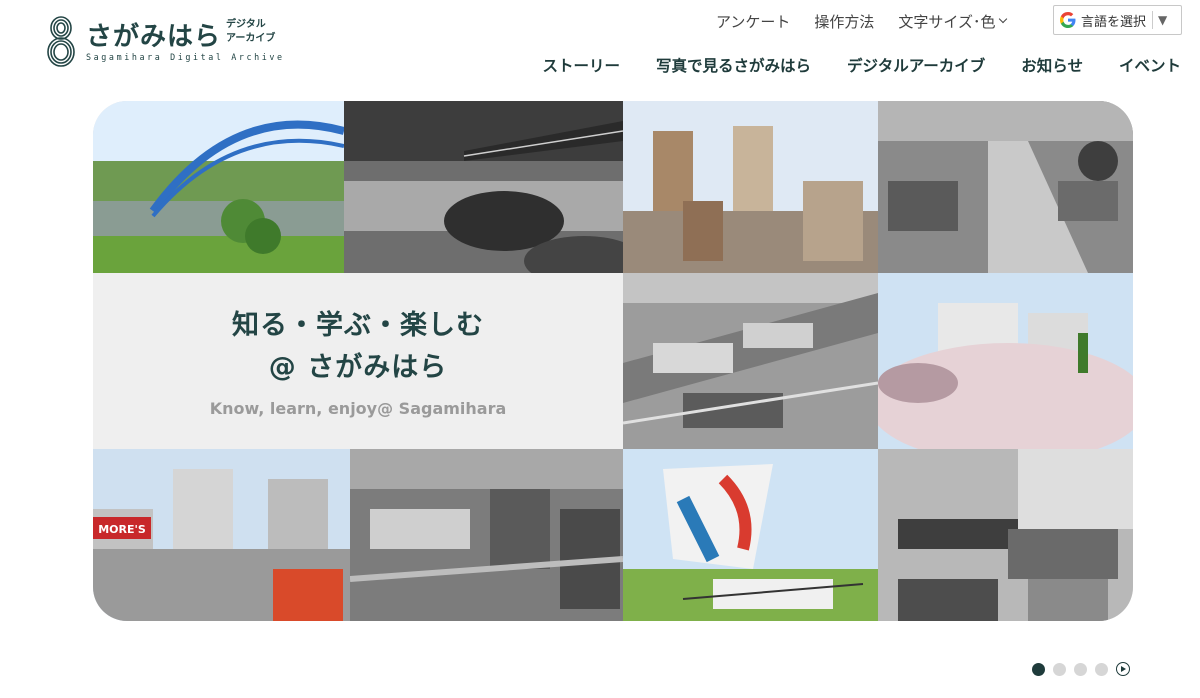 The width and height of the screenshot is (1200, 698). I want to click on chevron-down-icon, so click(1003, 19).